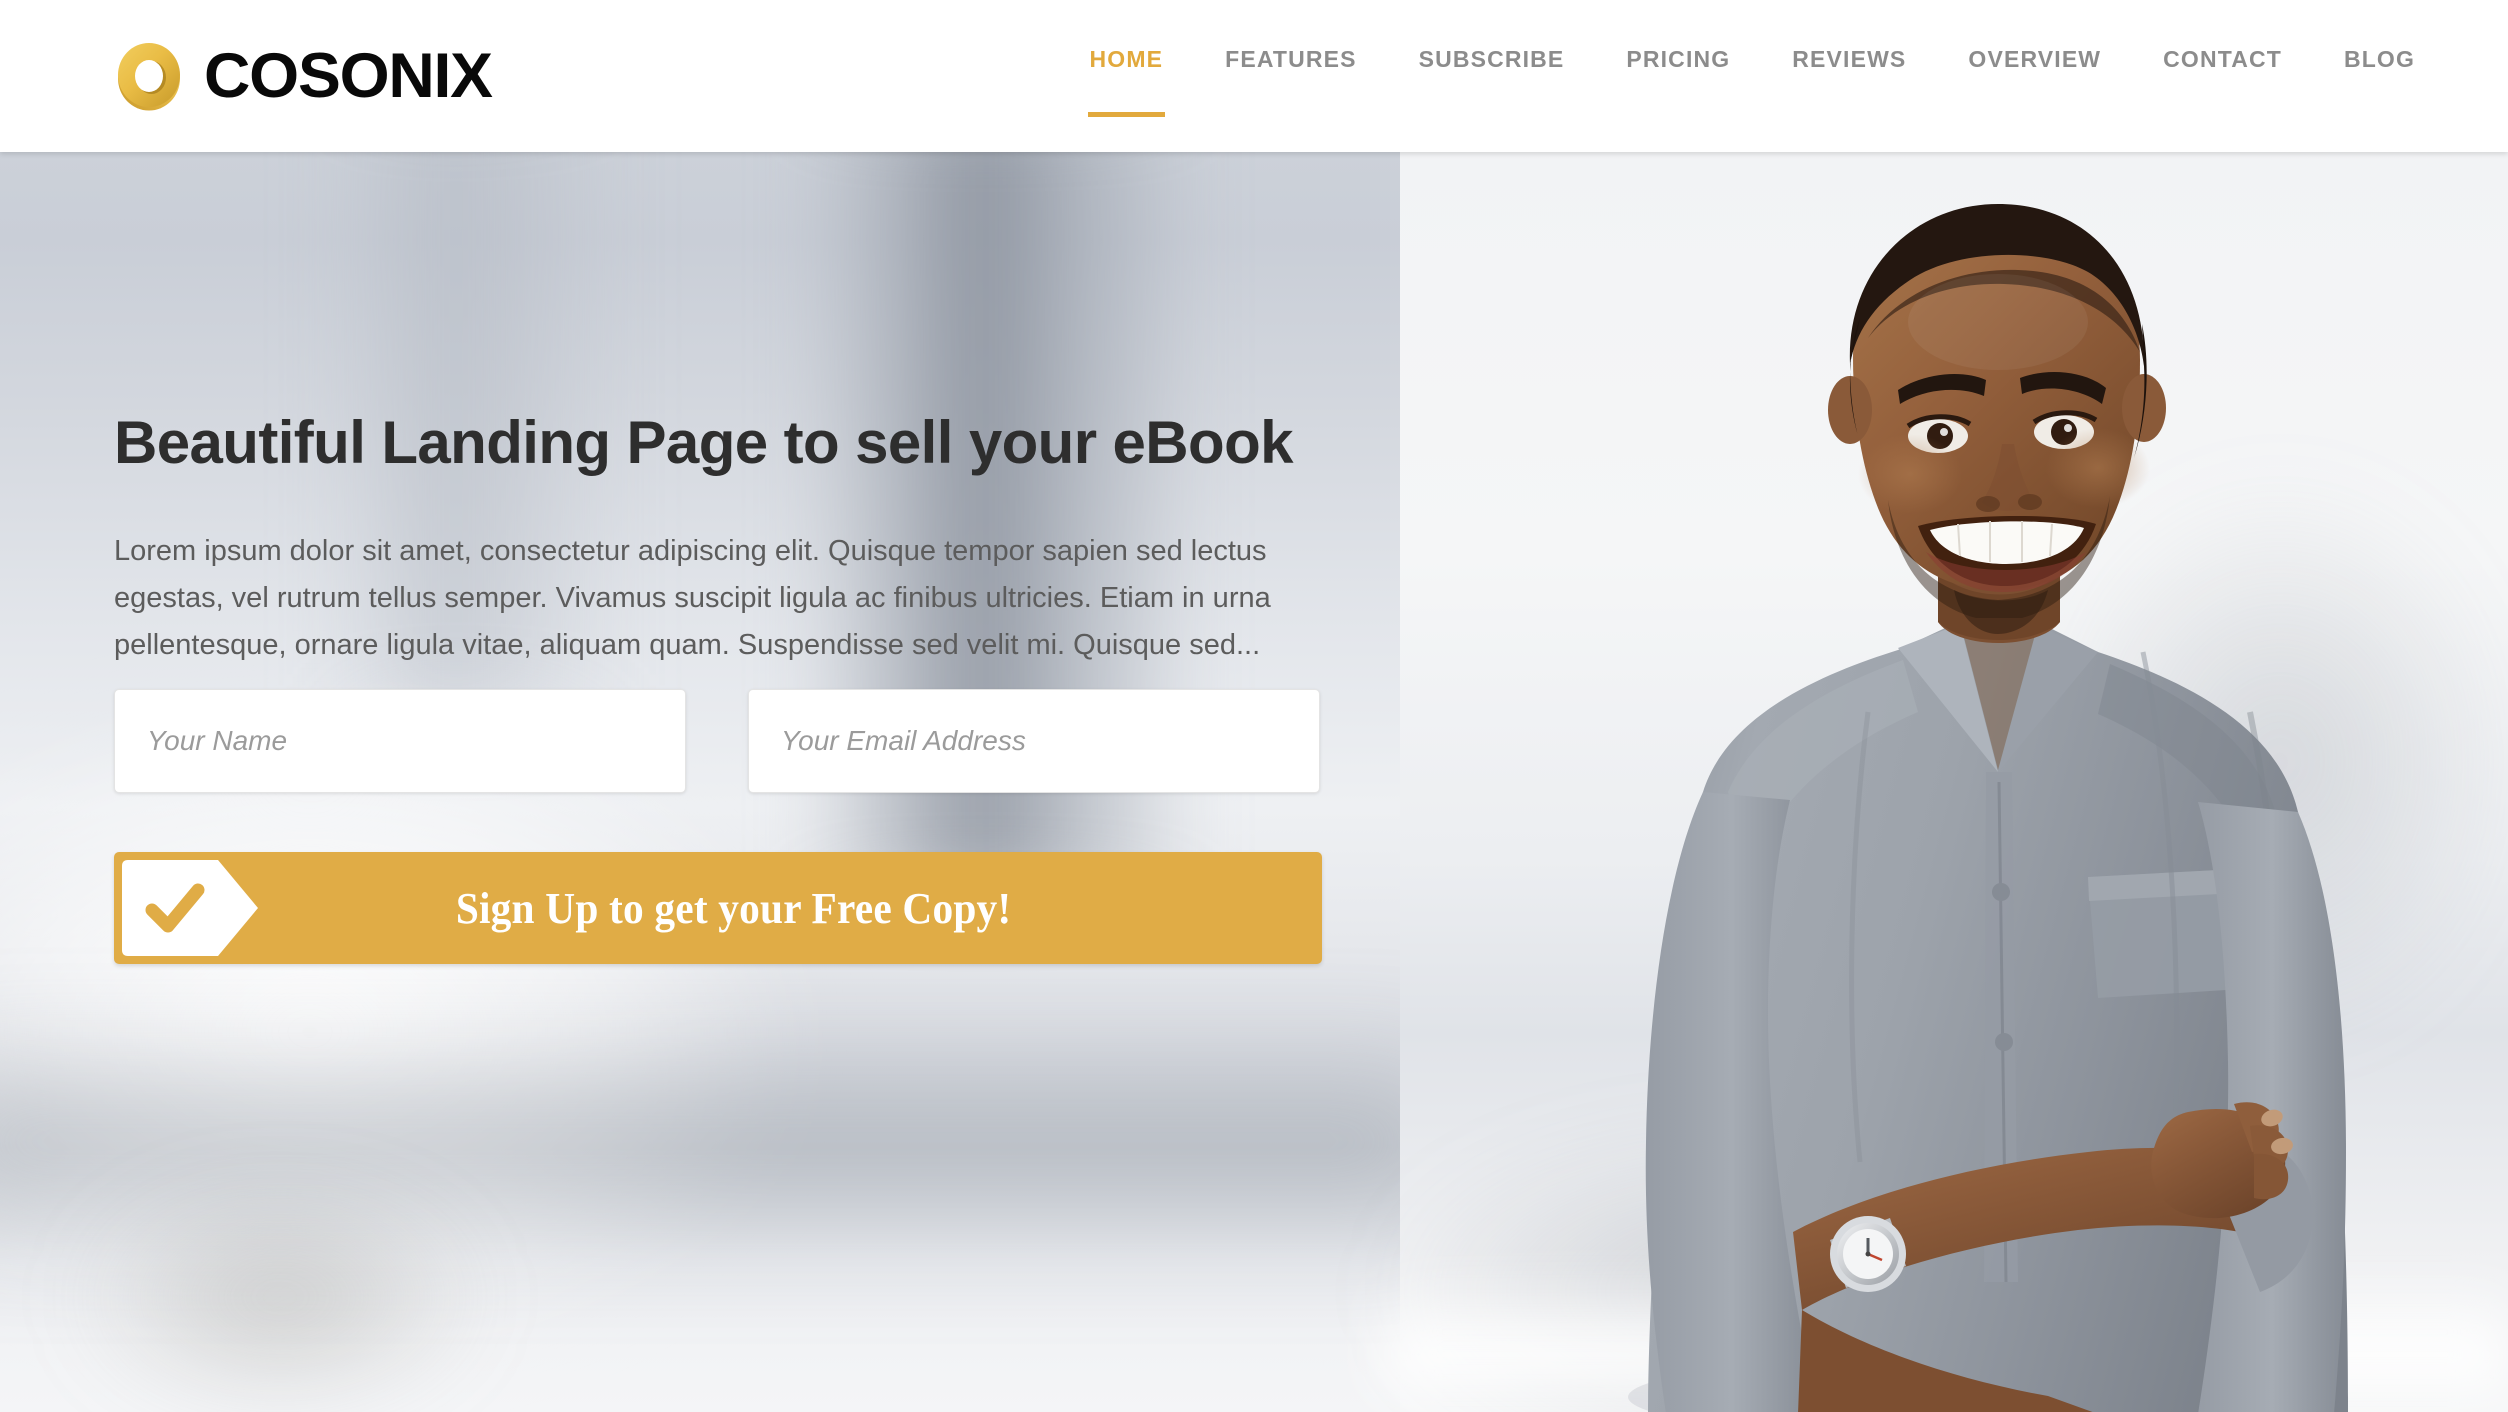 The image size is (2508, 1412). I want to click on name-input, so click(400, 741).